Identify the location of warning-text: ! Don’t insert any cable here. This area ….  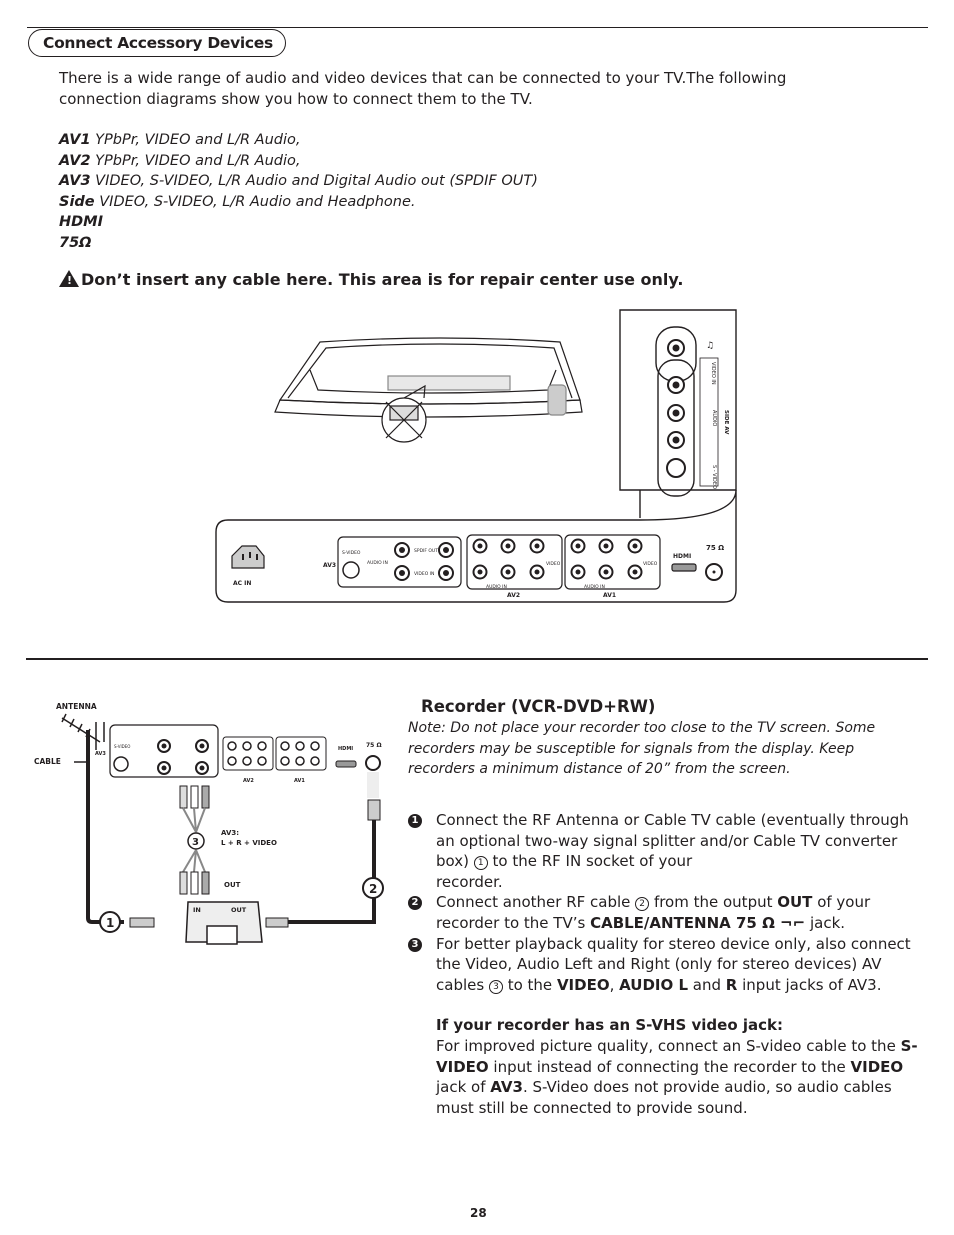
(371, 278).